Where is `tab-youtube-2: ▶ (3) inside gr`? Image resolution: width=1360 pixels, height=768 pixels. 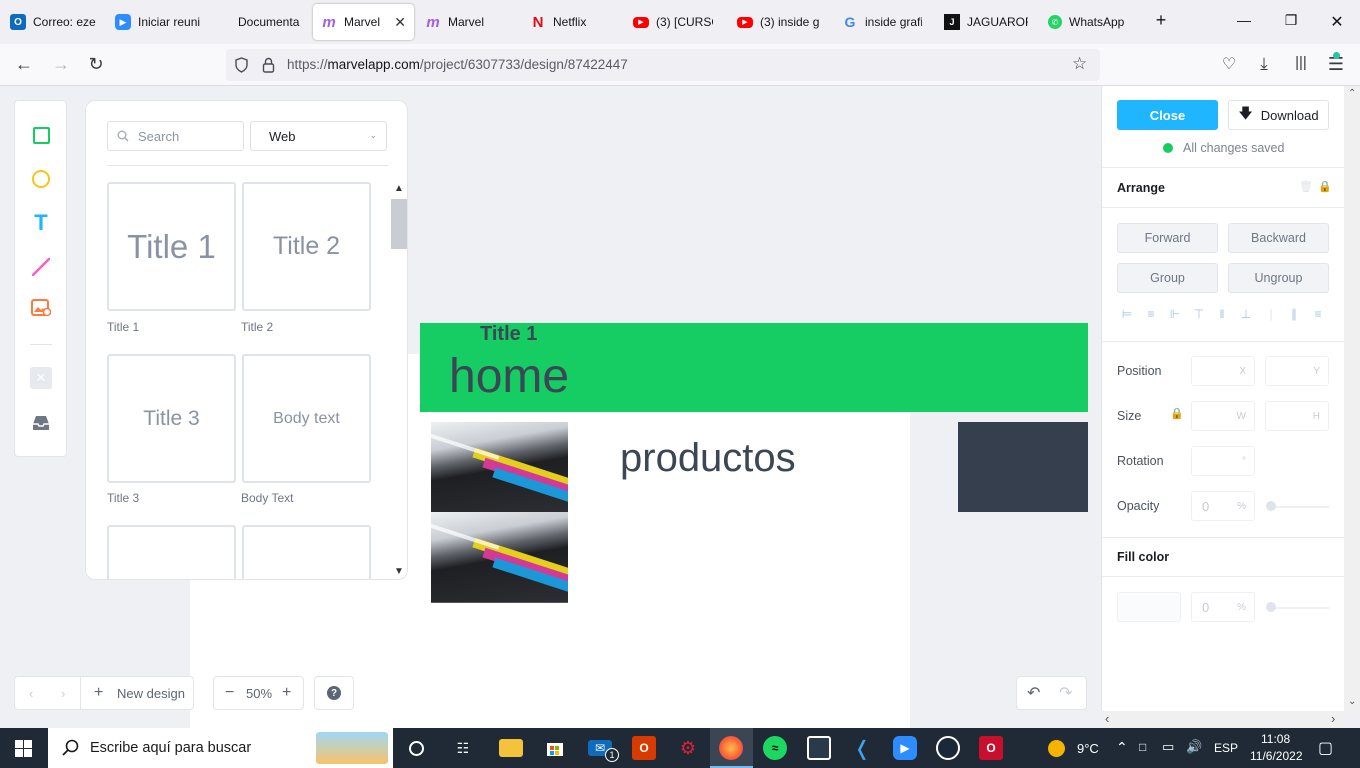
tab-youtube-2: ▶ (3) inside gr is located at coordinates (778, 22).